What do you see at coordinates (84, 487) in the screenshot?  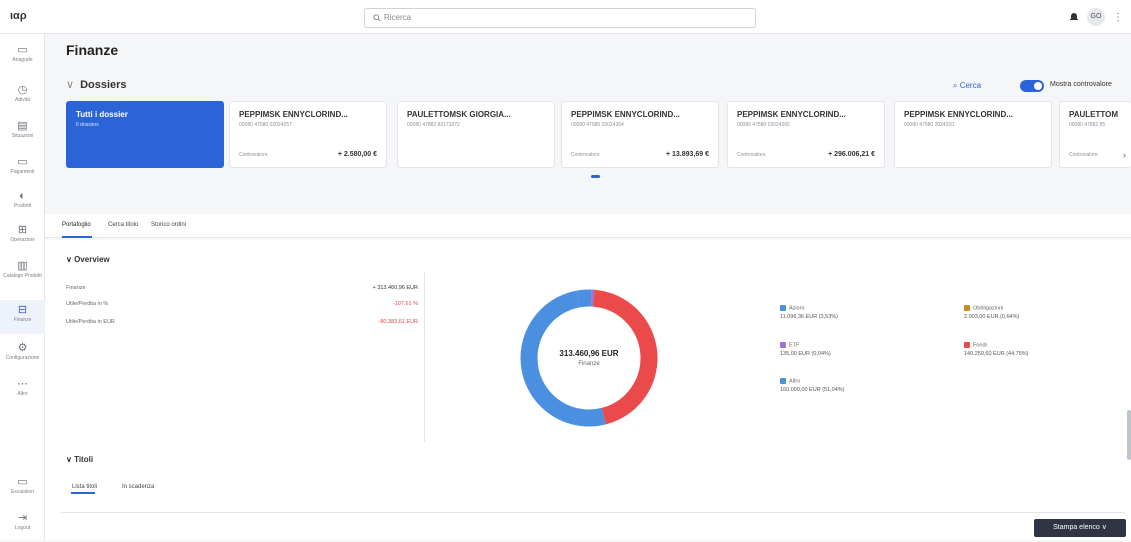 I see `tab-lista-titoli: Lista titoli` at bounding box center [84, 487].